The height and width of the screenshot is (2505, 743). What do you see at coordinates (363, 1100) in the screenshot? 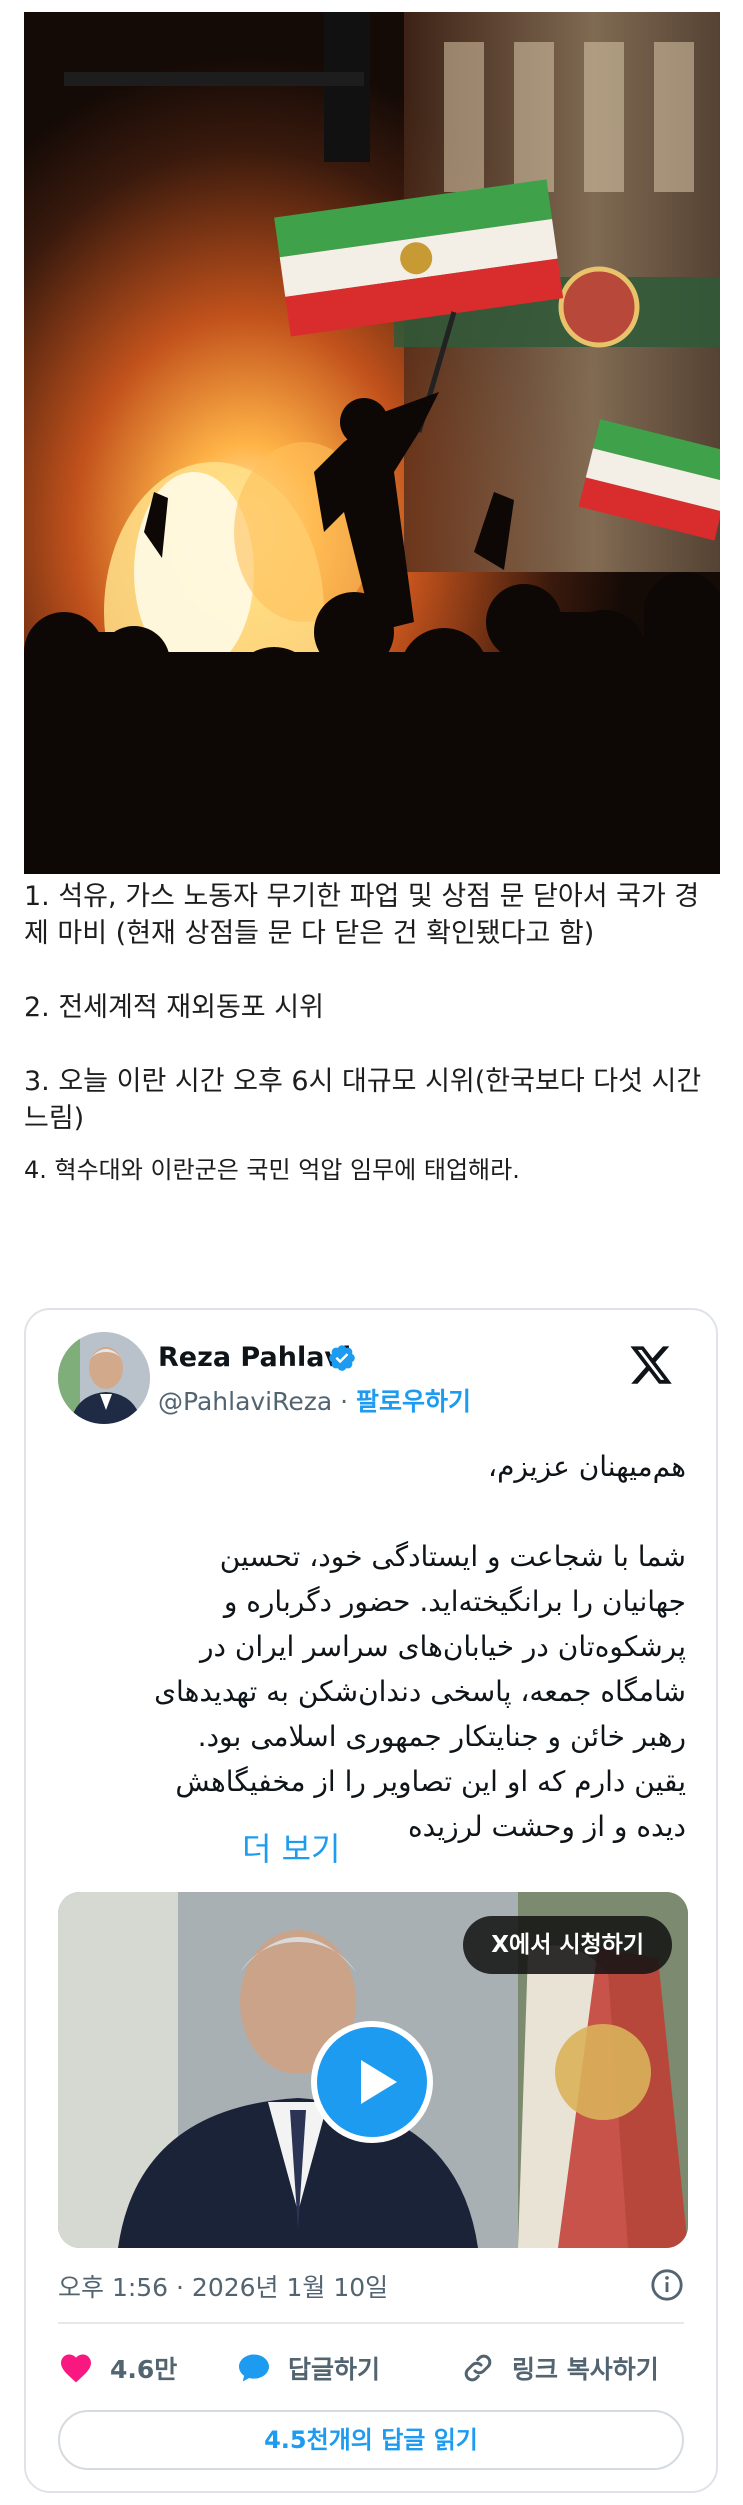
I see `post-line-3: 3. 오늘 이란 시간 오후 6시 대규모 시위(한국보다 다섯 시간 느림)` at bounding box center [363, 1100].